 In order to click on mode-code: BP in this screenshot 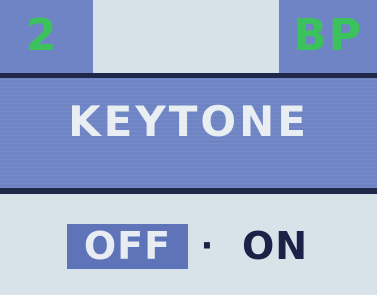, I will do `click(328, 35)`.